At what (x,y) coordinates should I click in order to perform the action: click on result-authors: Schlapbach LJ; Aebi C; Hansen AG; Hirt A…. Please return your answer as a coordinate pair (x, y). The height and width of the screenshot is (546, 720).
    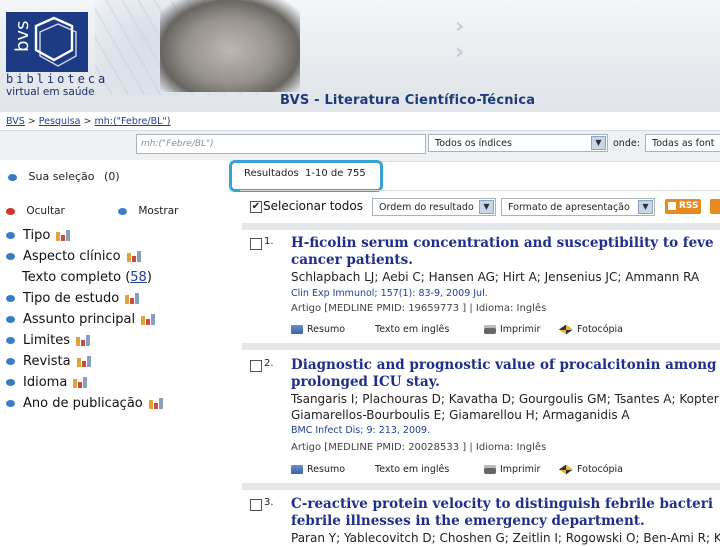
    Looking at the image, I should click on (495, 277).